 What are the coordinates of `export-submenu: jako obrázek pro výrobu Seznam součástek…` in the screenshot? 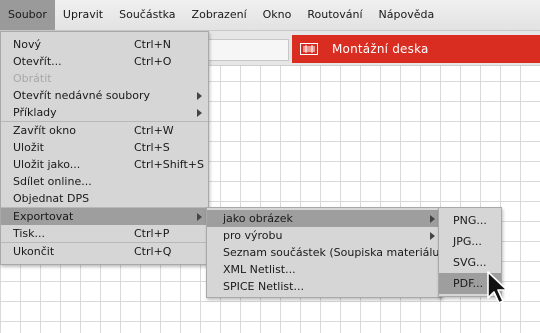 It's located at (330, 252).